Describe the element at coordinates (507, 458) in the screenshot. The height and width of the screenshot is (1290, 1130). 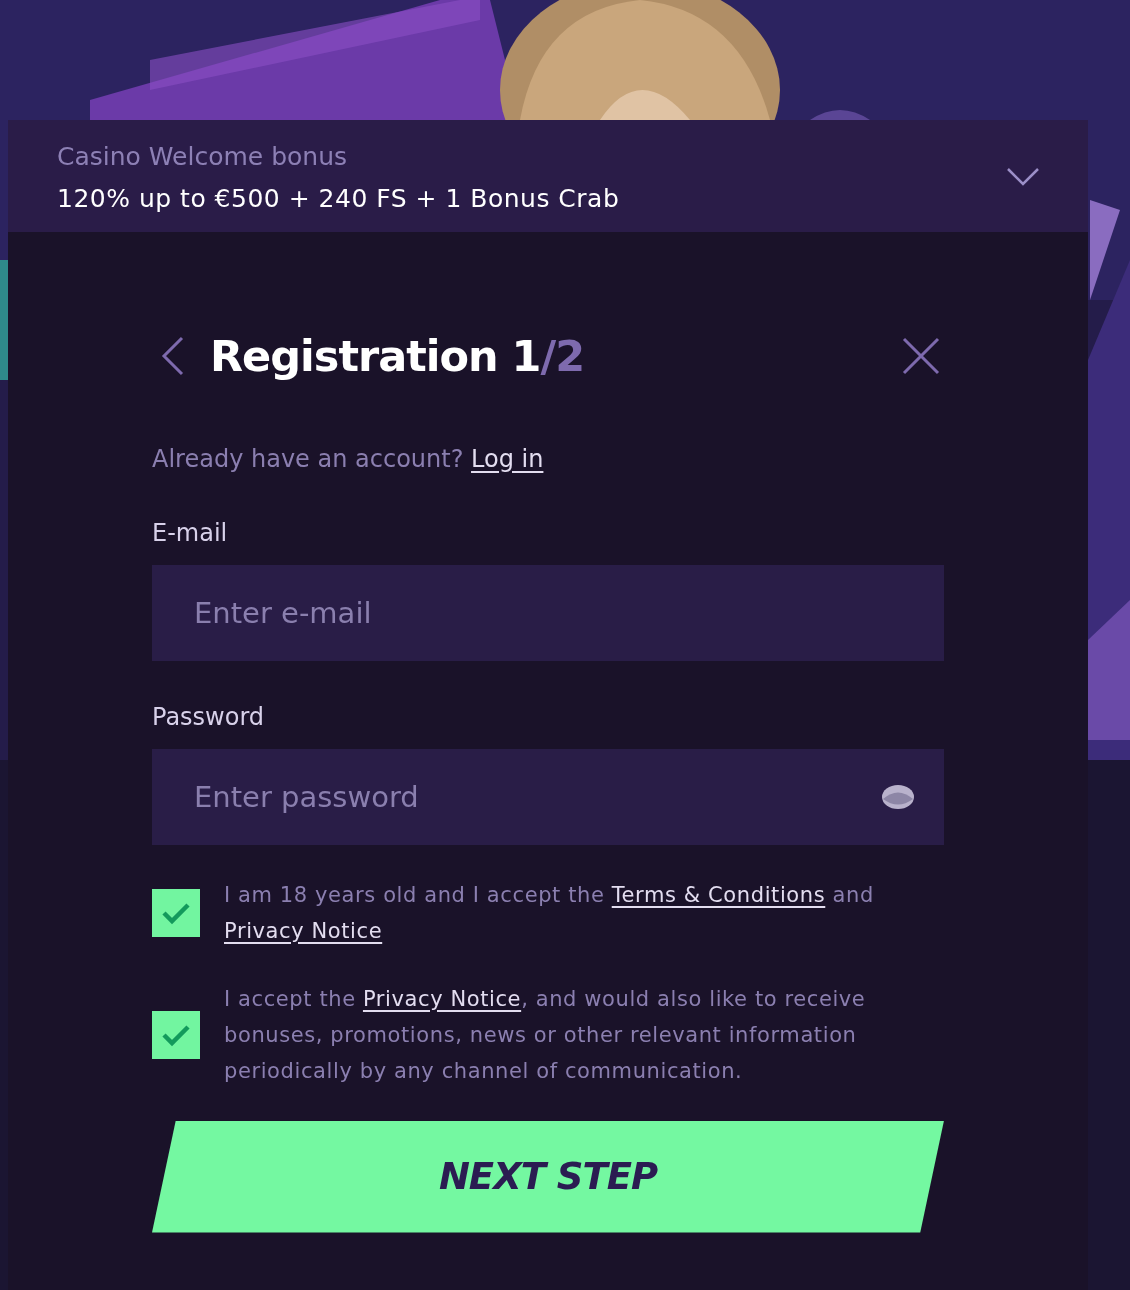
I see `login-link: Log in` at that location.